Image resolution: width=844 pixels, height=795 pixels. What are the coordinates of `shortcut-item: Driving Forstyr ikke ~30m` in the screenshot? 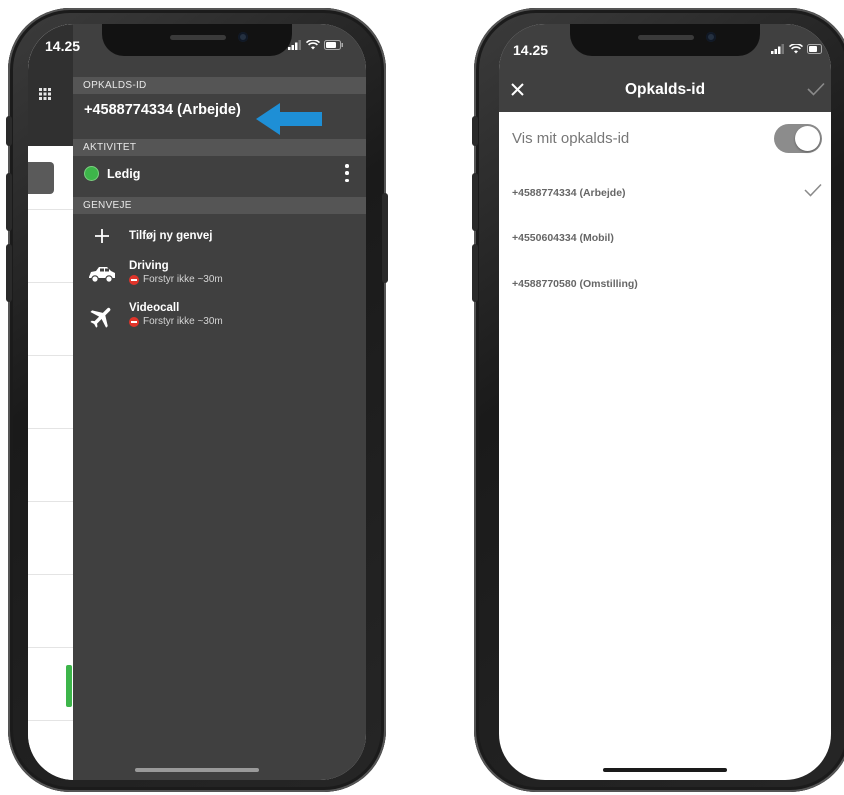 It's located at (154, 272).